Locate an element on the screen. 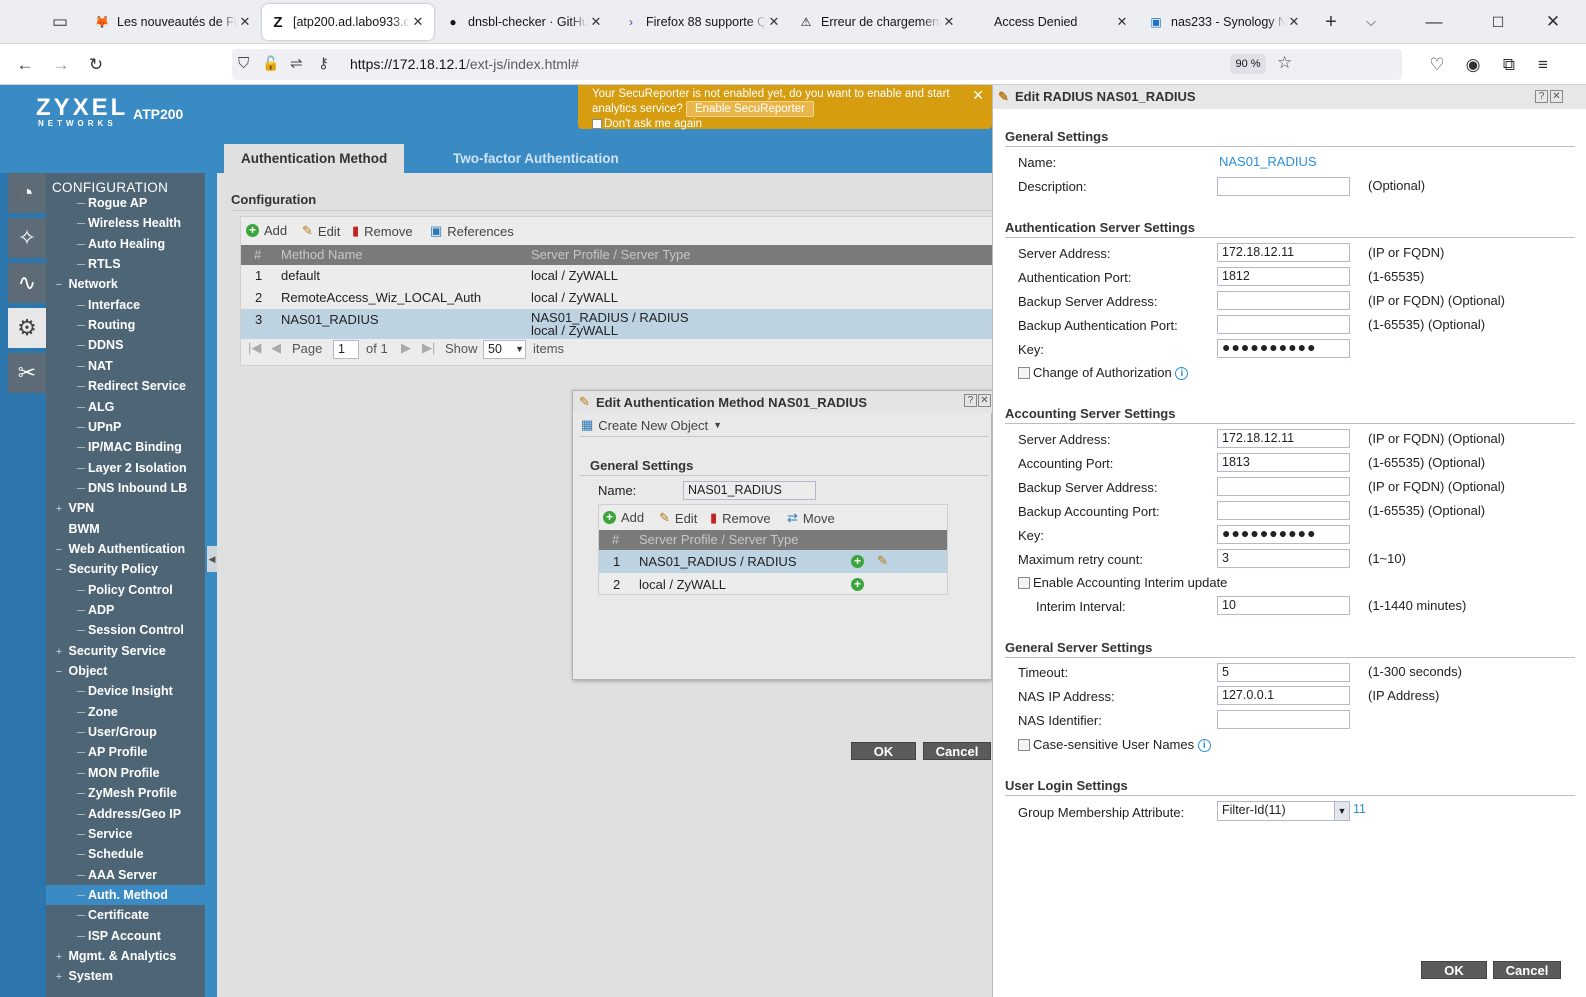 This screenshot has width=1586, height=997. sidebar-item: Service is located at coordinates (125, 834).